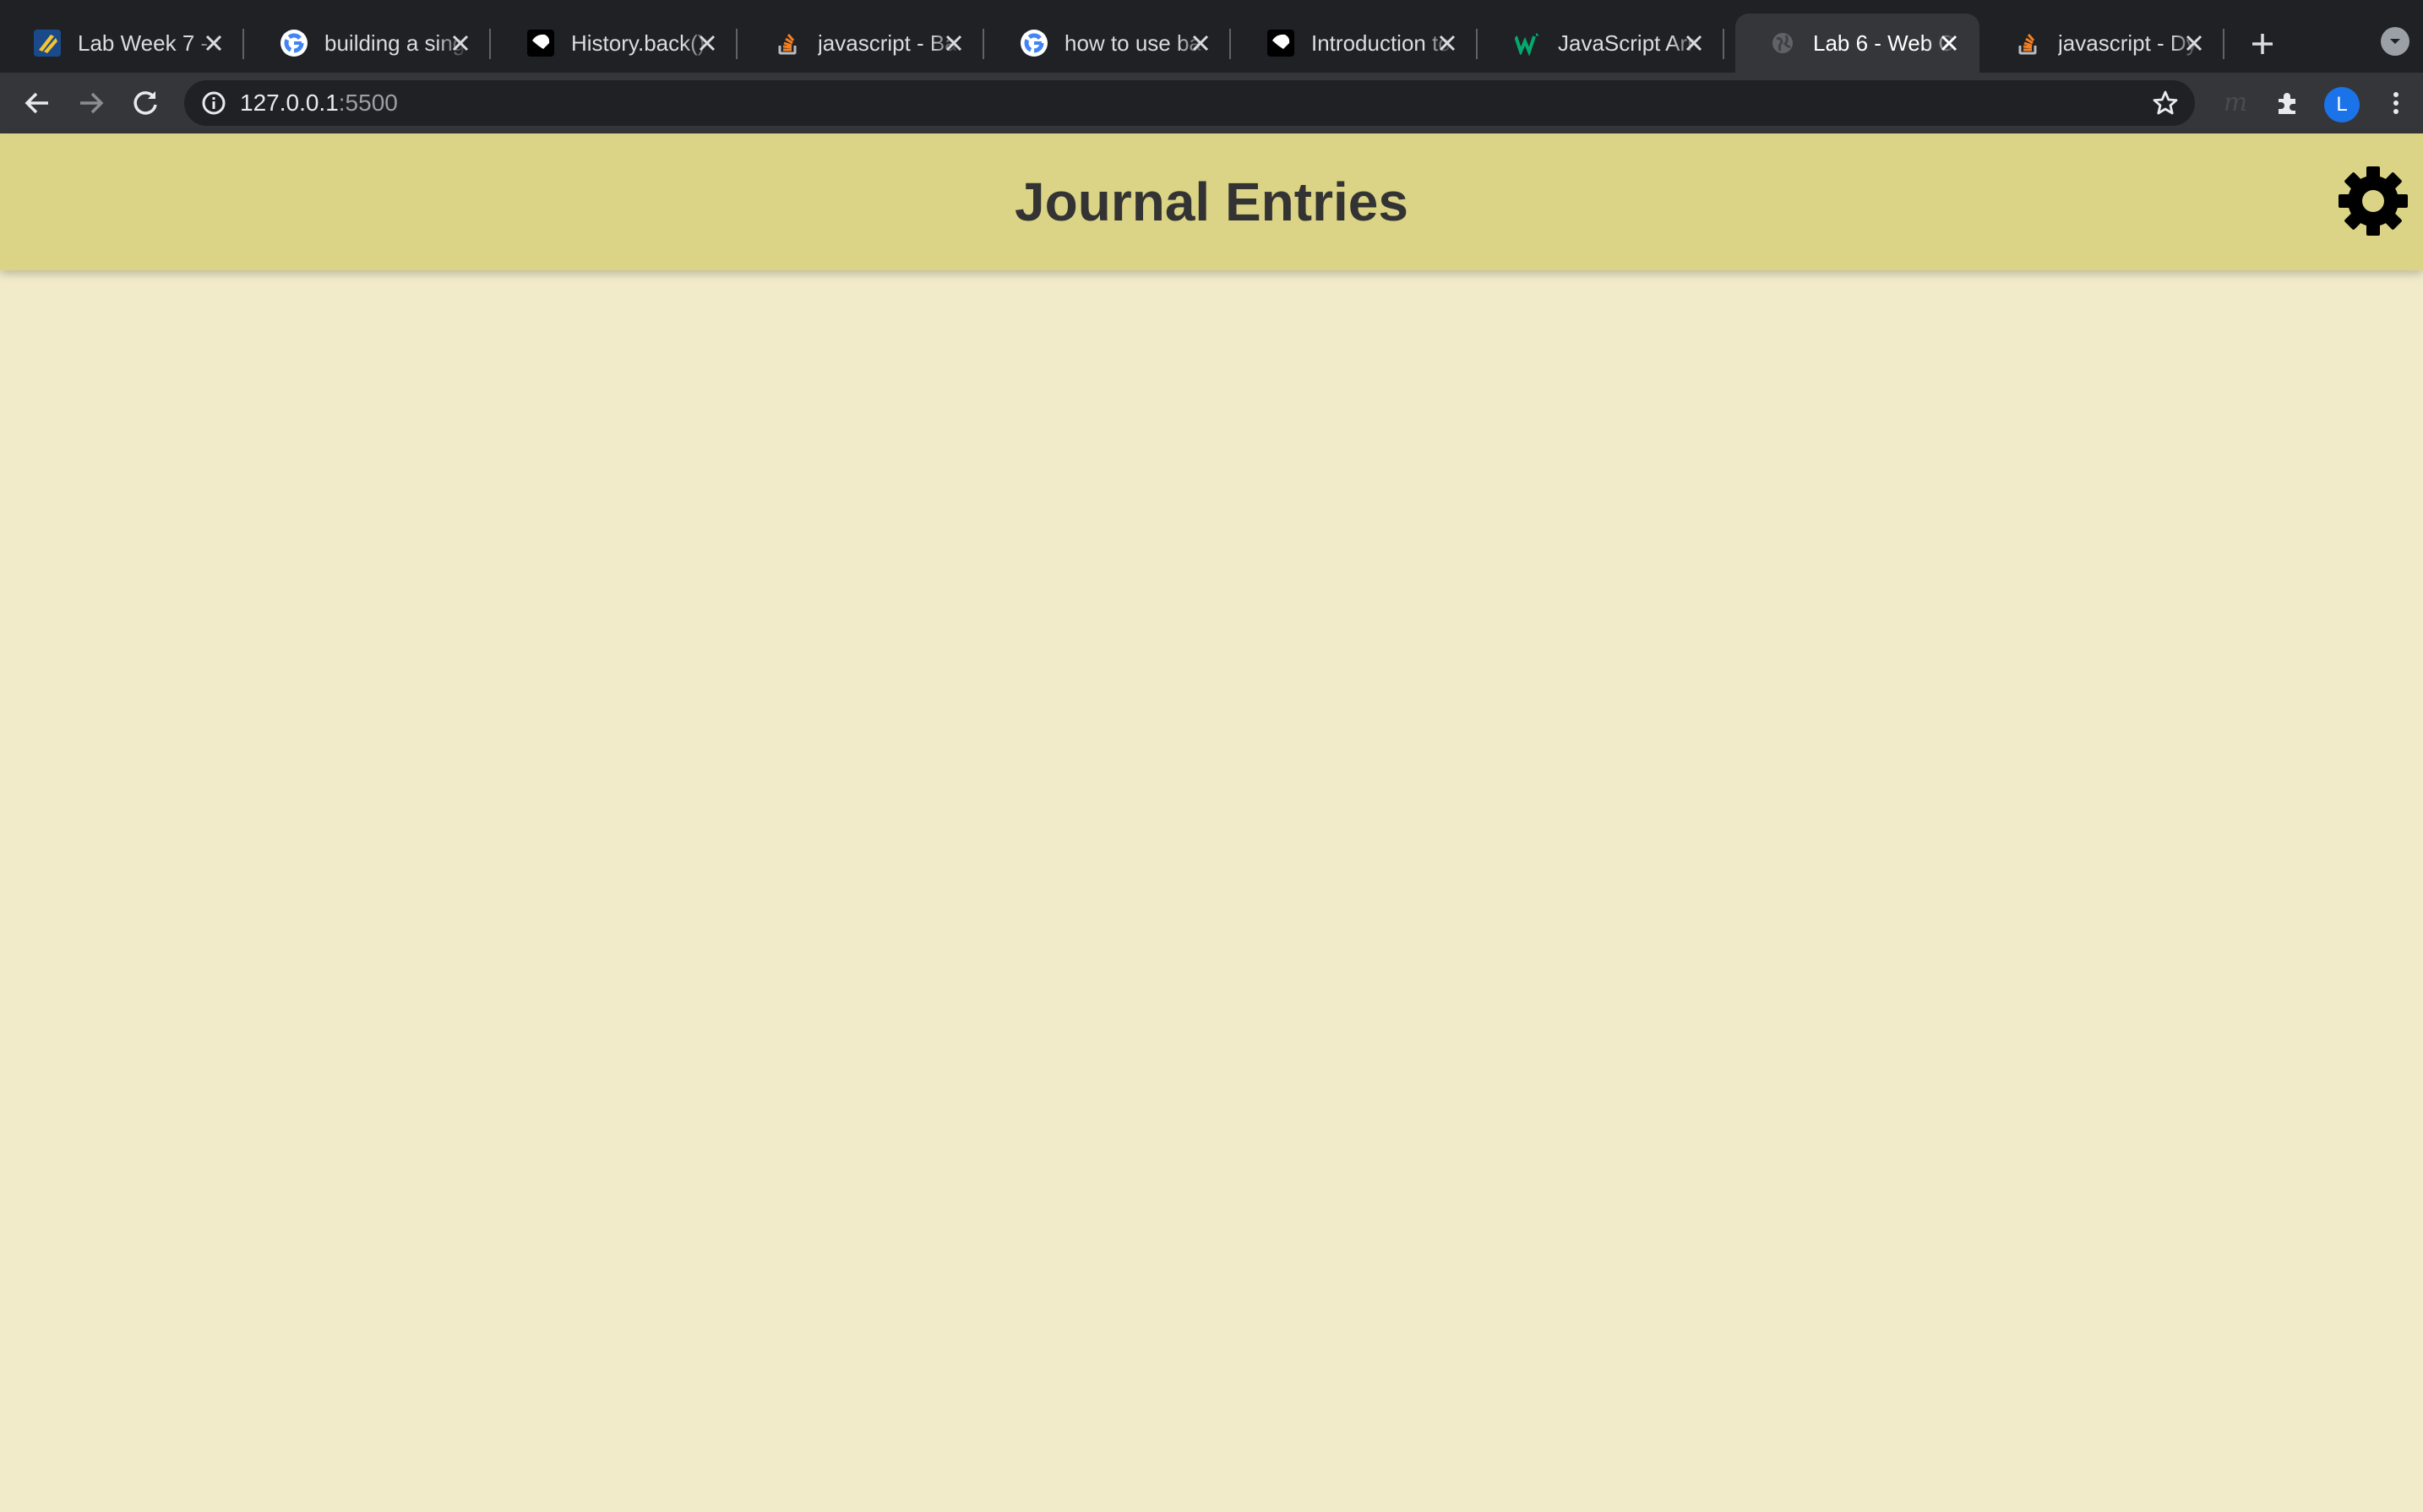 This screenshot has height=1512, width=2423. What do you see at coordinates (289, 103) in the screenshot?
I see `url-host: 127.0.0.1` at bounding box center [289, 103].